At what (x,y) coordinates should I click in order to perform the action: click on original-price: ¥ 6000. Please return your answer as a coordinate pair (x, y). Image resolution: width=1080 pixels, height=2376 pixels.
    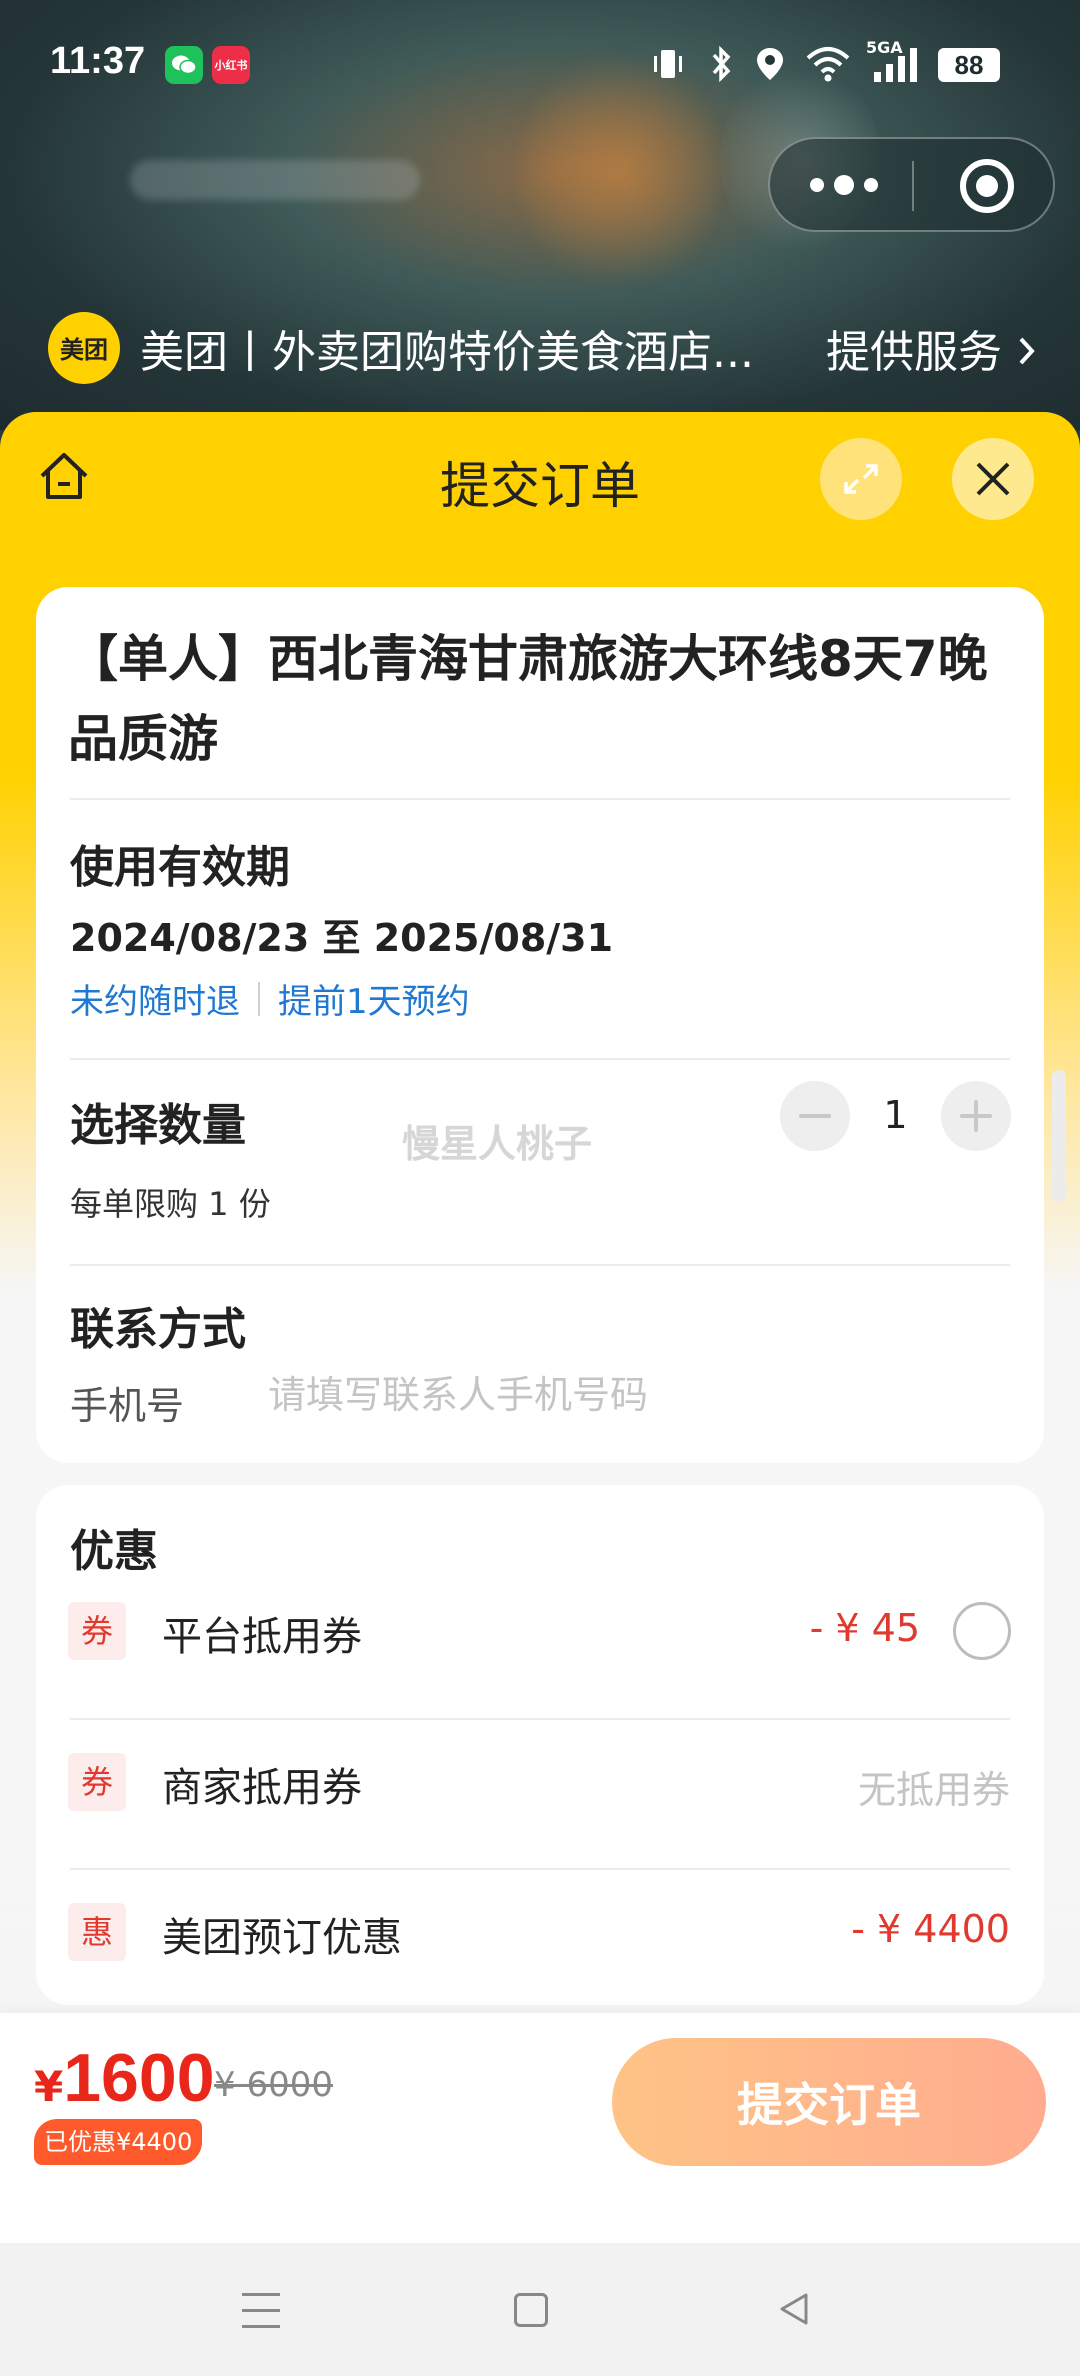
    Looking at the image, I should click on (273, 2085).